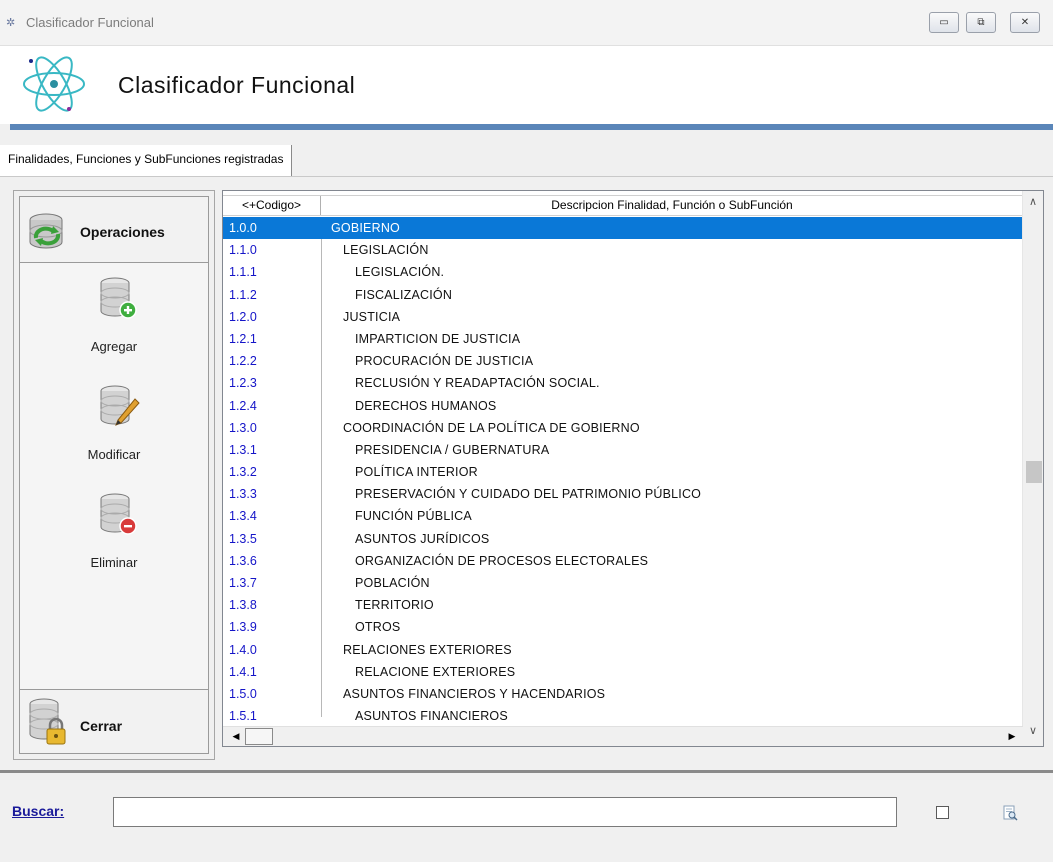  I want to click on scroll-left-icon: ◀, so click(236, 736).